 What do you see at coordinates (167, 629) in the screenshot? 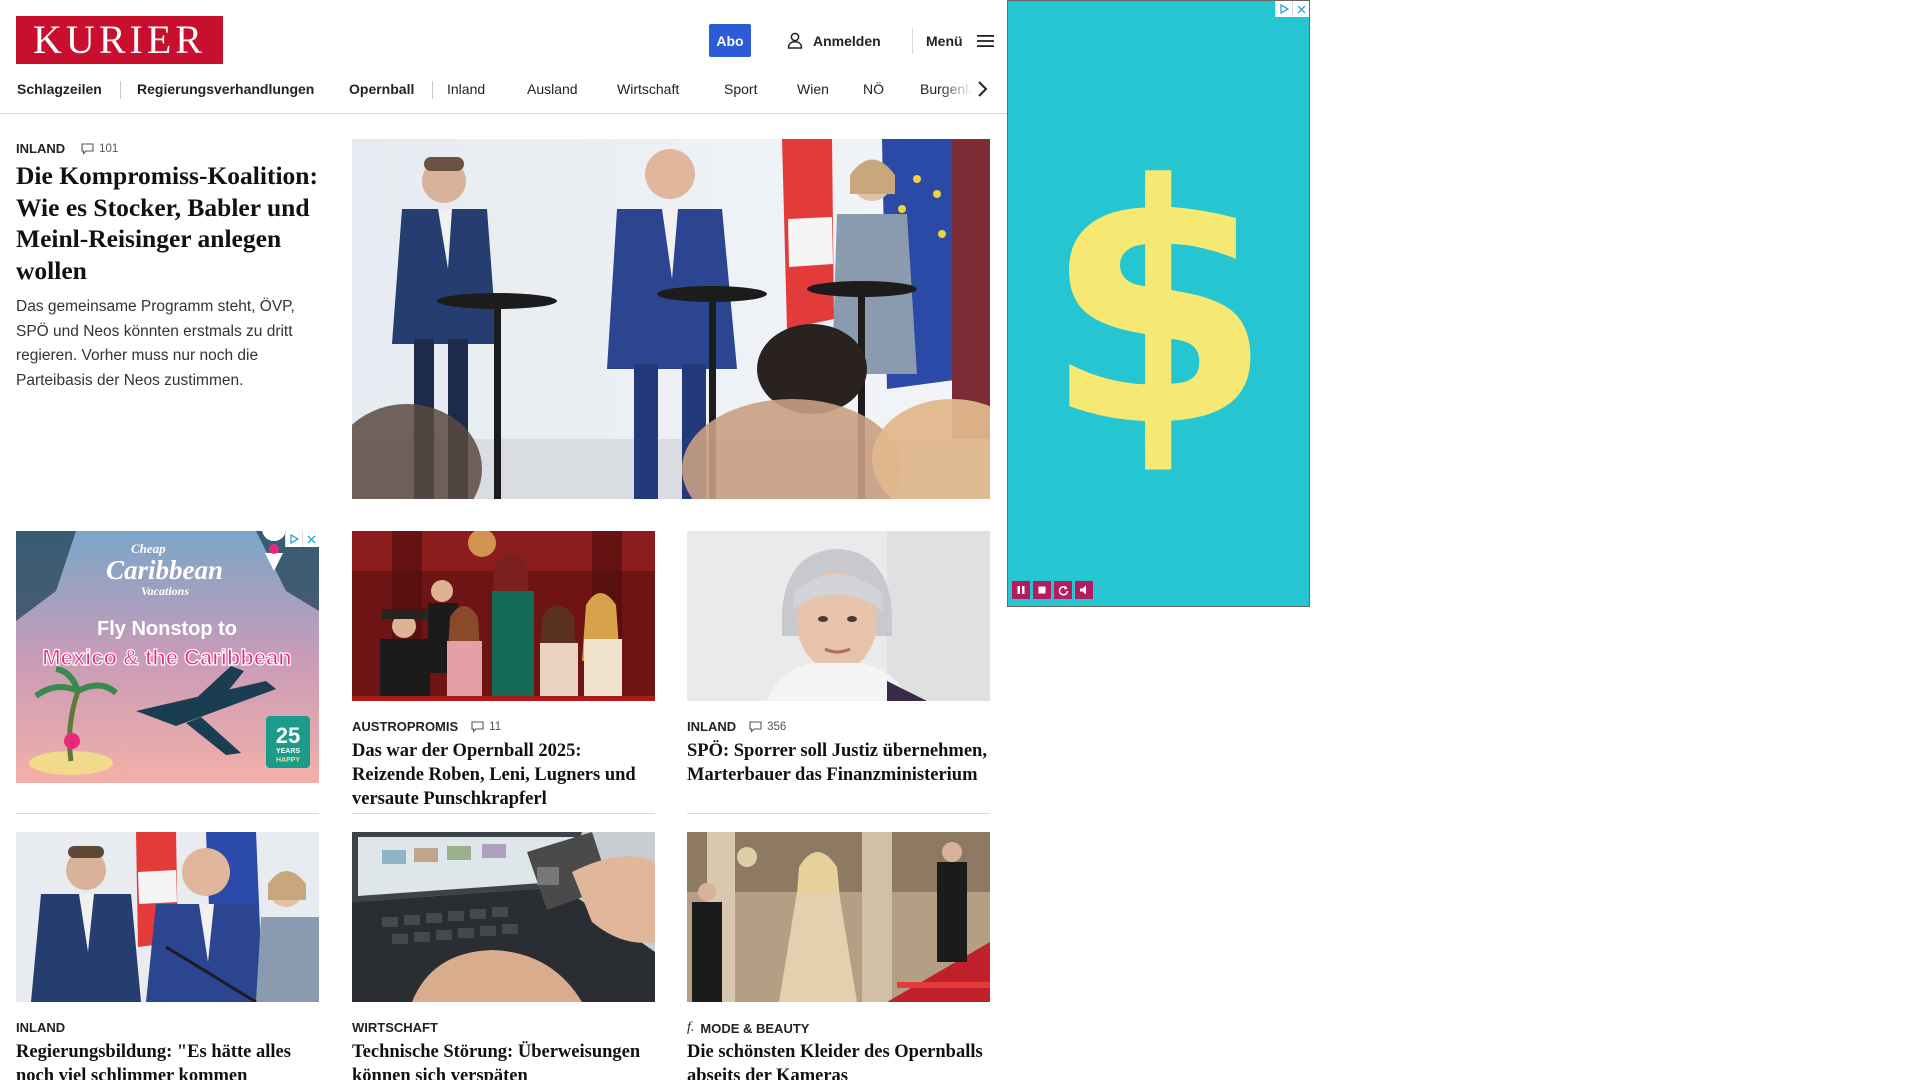
I see `ad-headline1: Fly Nonstop to` at bounding box center [167, 629].